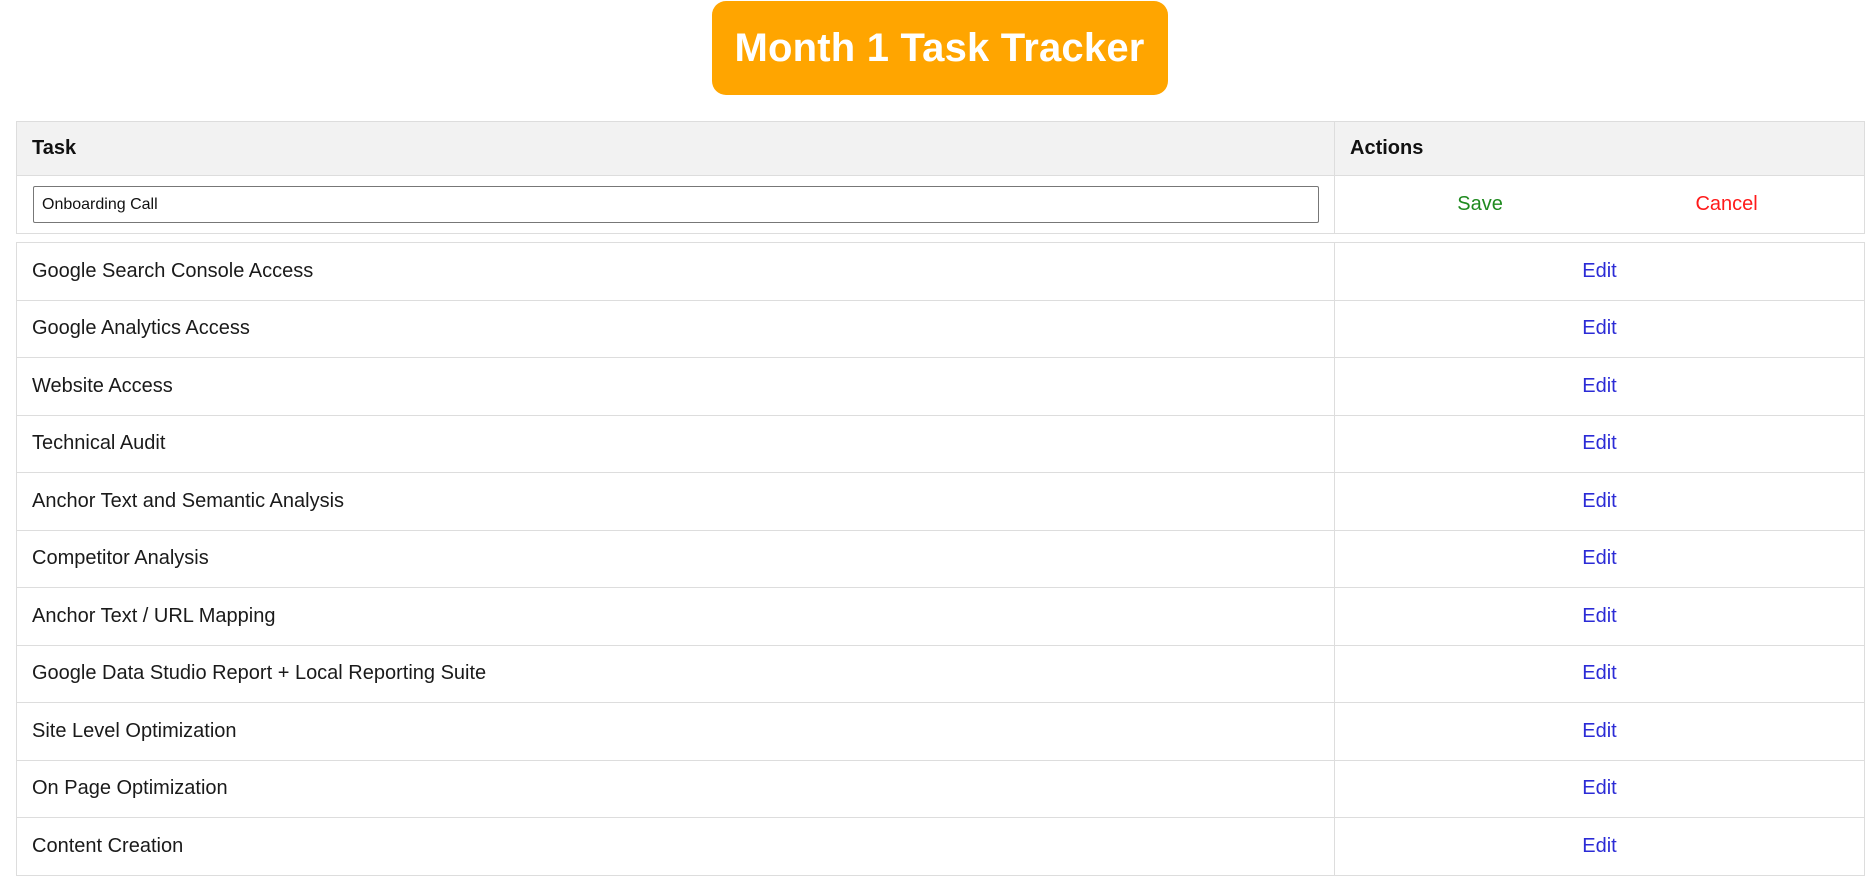 The width and height of the screenshot is (1873, 888). Describe the element at coordinates (675, 731) in the screenshot. I see `task-name: Site Level Optimization` at that location.